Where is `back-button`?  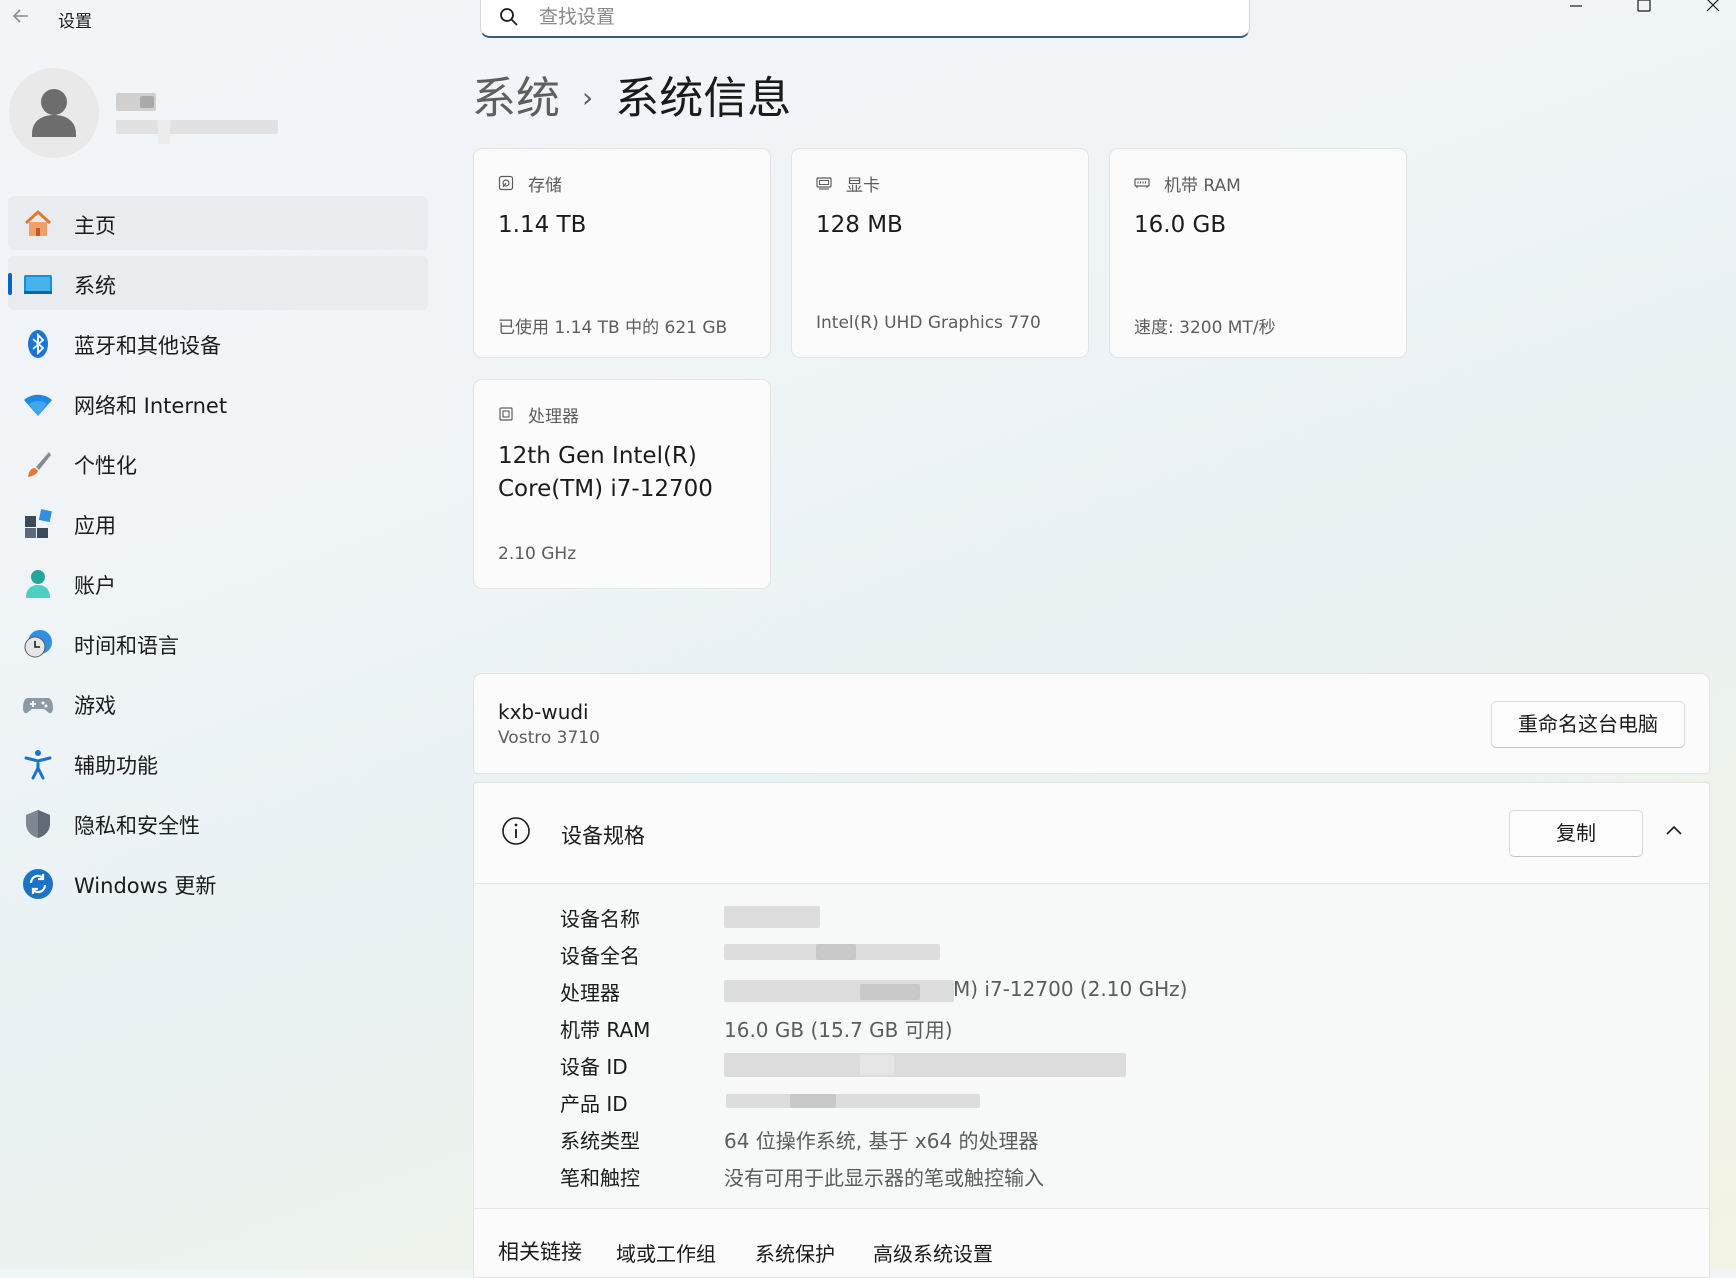 back-button is located at coordinates (21, 19).